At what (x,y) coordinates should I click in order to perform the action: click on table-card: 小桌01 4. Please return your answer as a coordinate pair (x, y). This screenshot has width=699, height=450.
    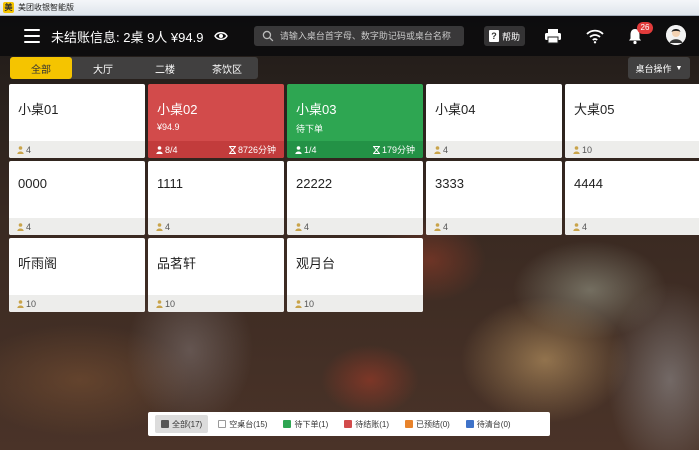
    Looking at the image, I should click on (77, 121).